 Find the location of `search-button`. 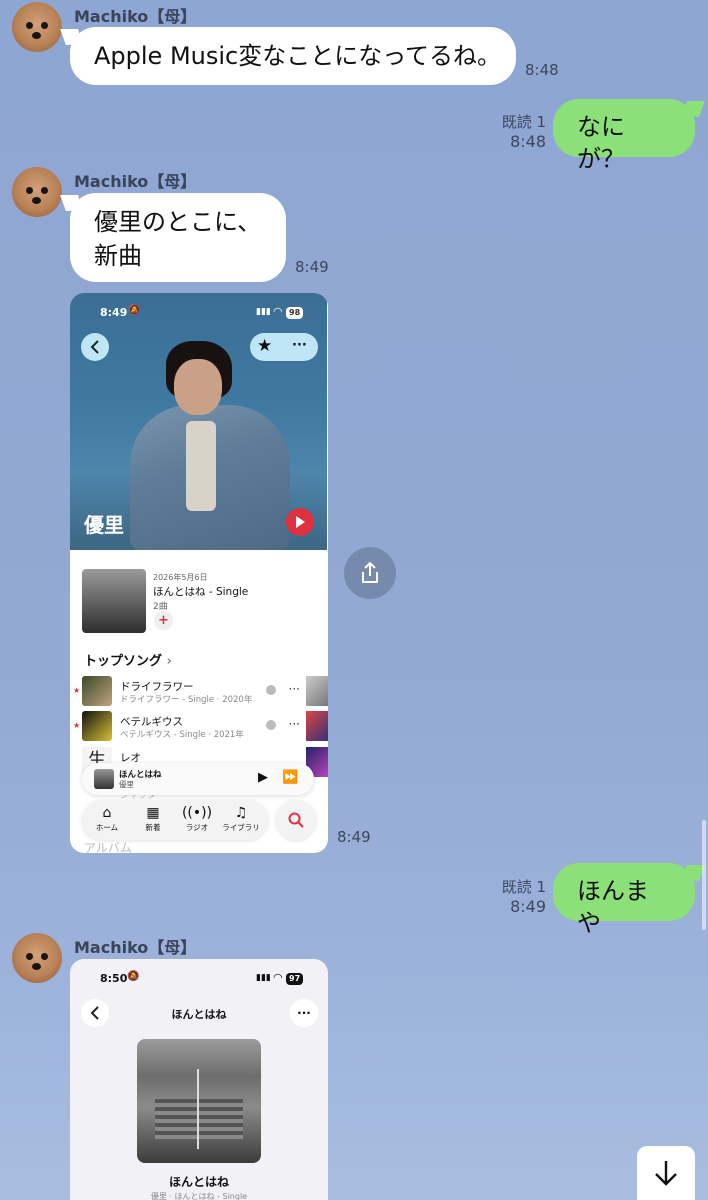

search-button is located at coordinates (296, 820).